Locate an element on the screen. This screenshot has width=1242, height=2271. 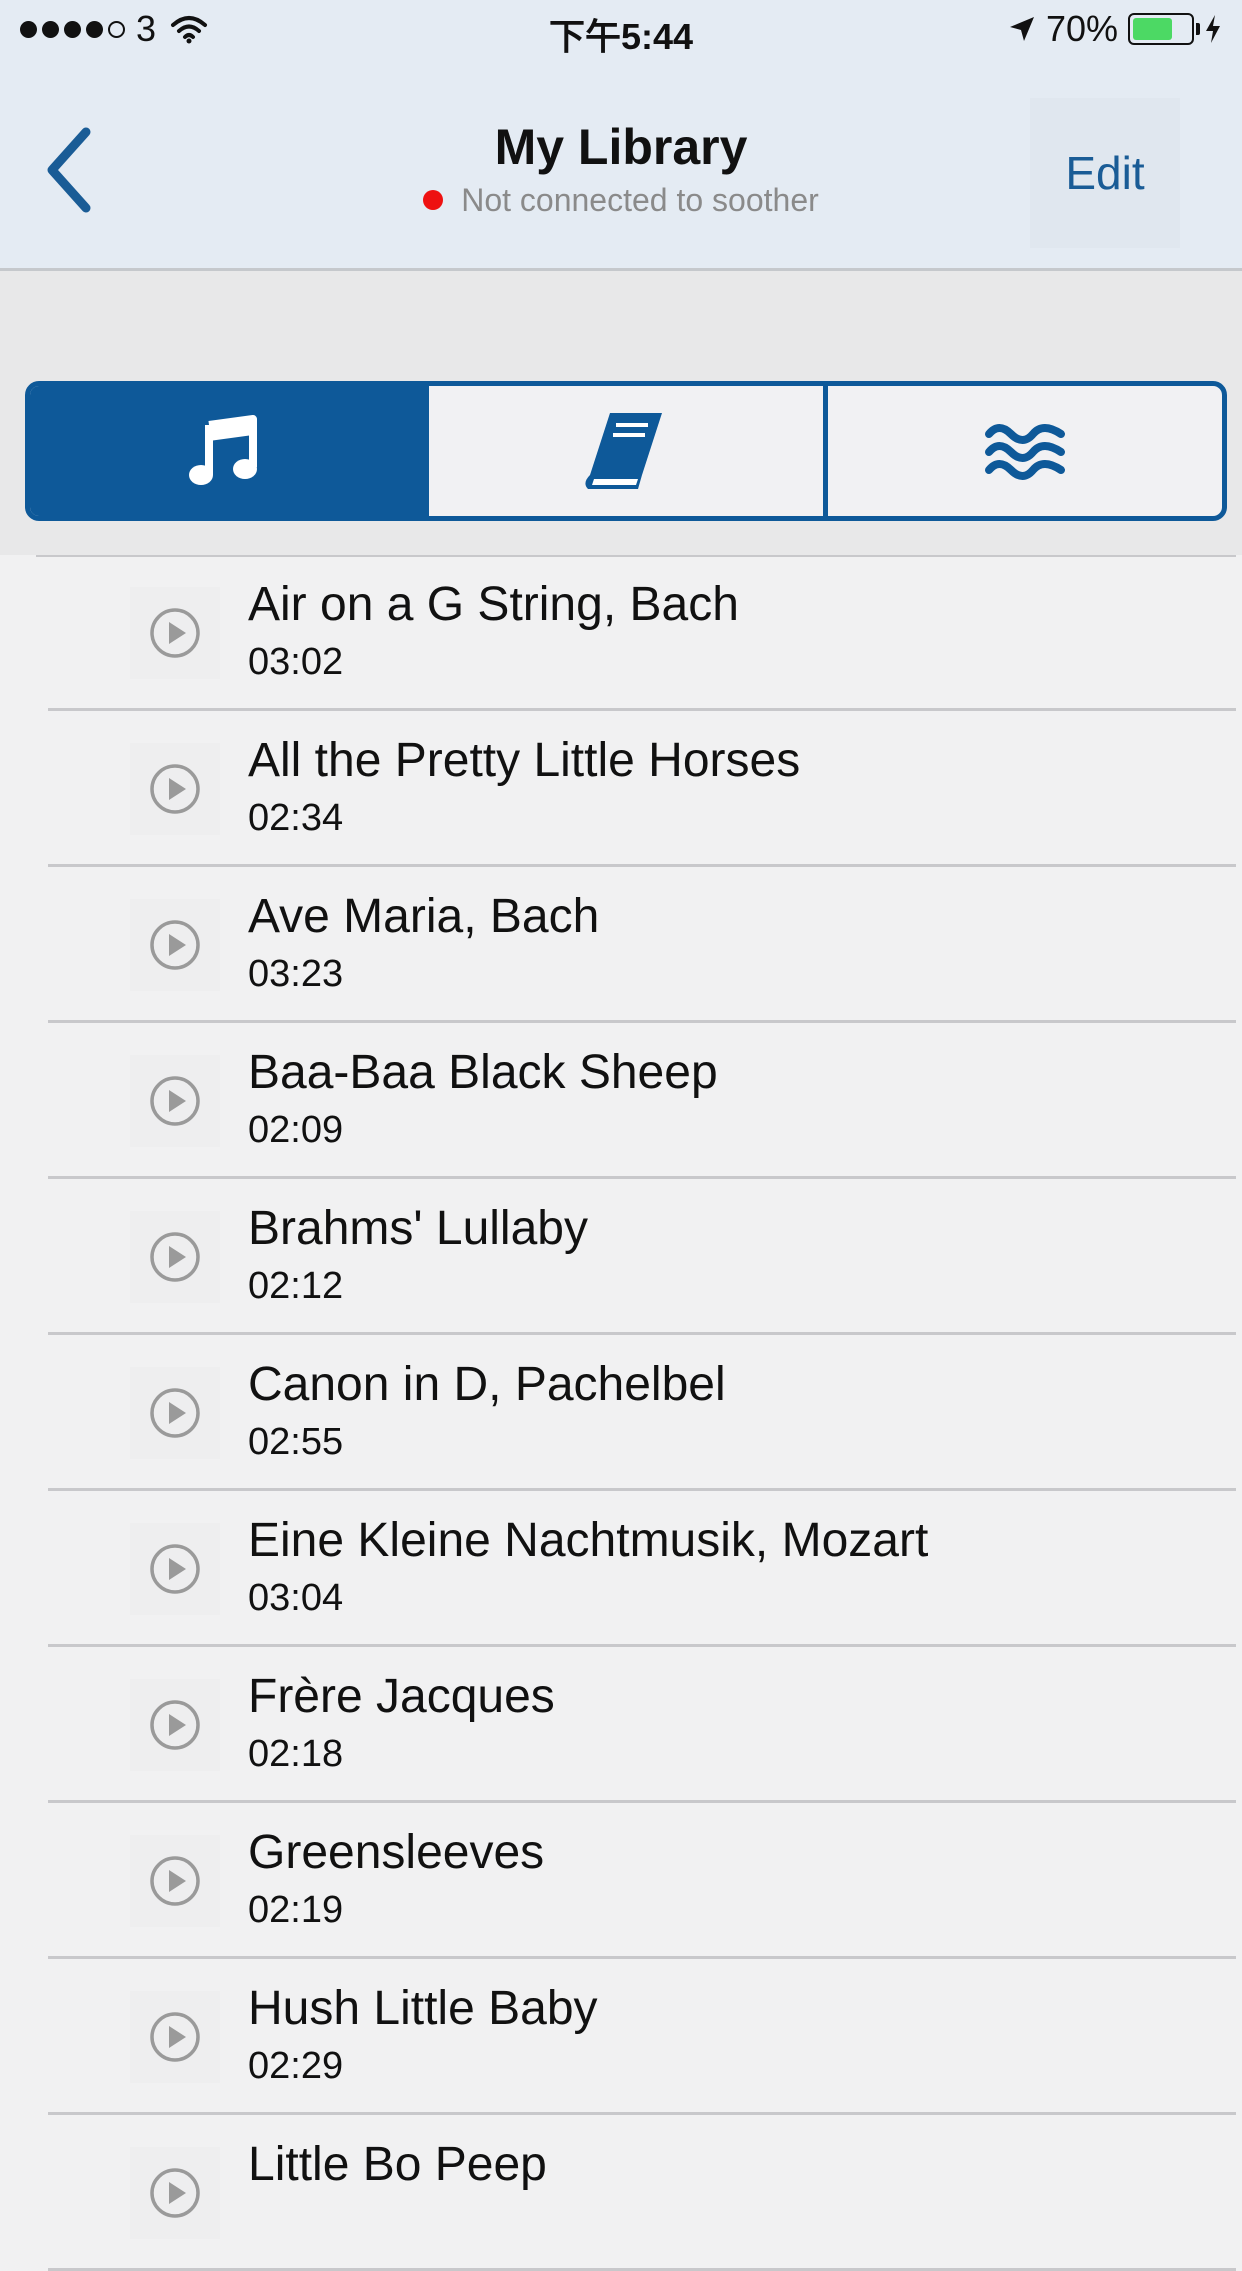
track-row: Little Bo Peep is located at coordinates (621, 2193).